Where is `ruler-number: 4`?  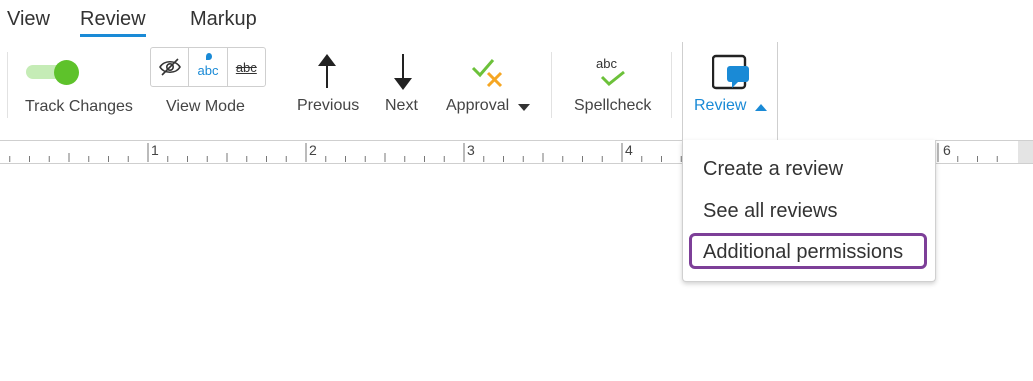 ruler-number: 4 is located at coordinates (629, 150).